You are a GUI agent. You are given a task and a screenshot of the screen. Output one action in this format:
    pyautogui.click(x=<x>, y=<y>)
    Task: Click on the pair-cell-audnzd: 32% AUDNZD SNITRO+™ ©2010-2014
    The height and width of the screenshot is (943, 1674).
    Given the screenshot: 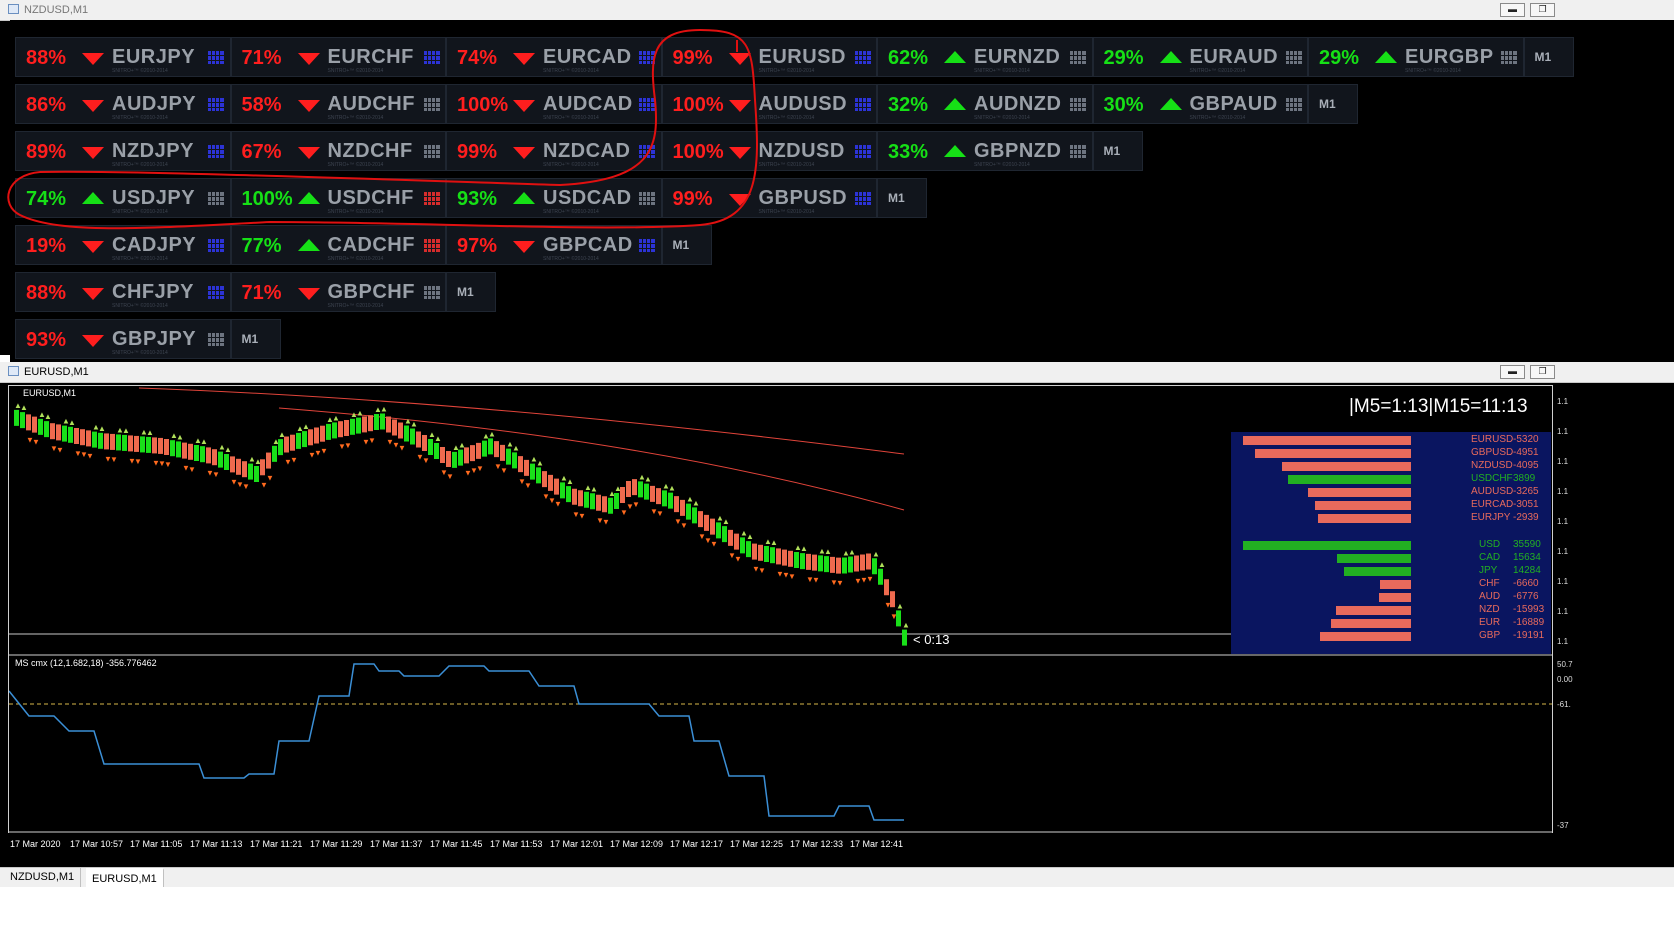 What is the action you would take?
    pyautogui.click(x=985, y=104)
    